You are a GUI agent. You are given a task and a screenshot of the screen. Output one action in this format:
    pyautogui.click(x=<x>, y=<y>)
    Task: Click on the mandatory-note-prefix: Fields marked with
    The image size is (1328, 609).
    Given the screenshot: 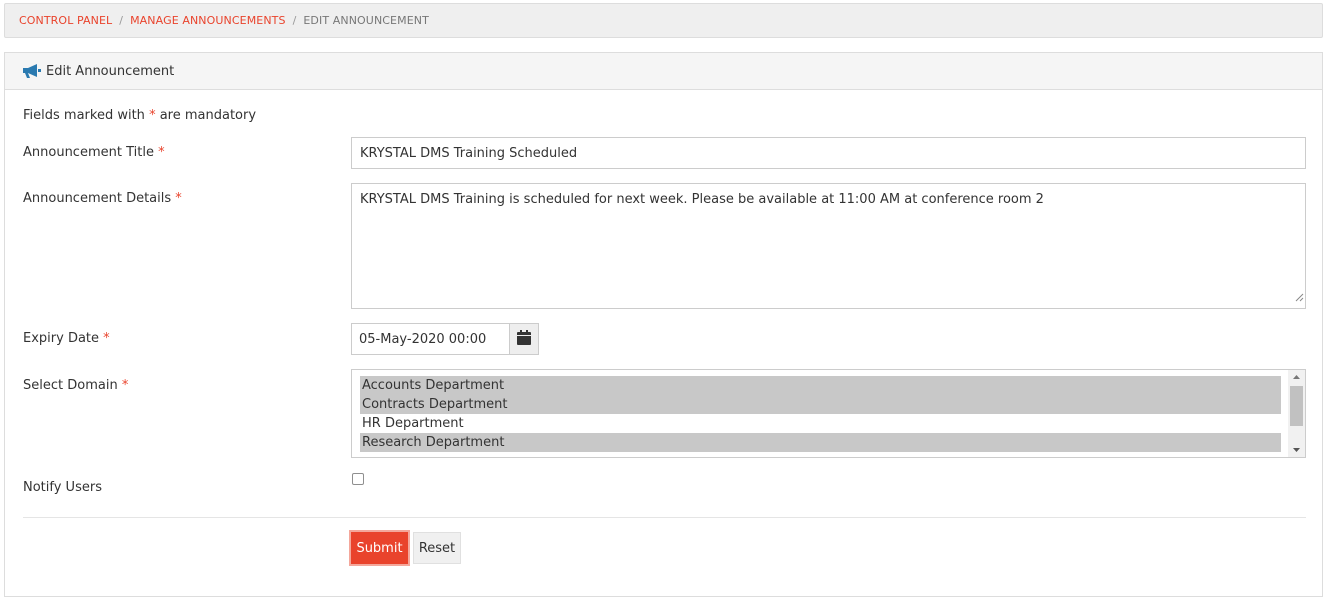 What is the action you would take?
    pyautogui.click(x=84, y=115)
    